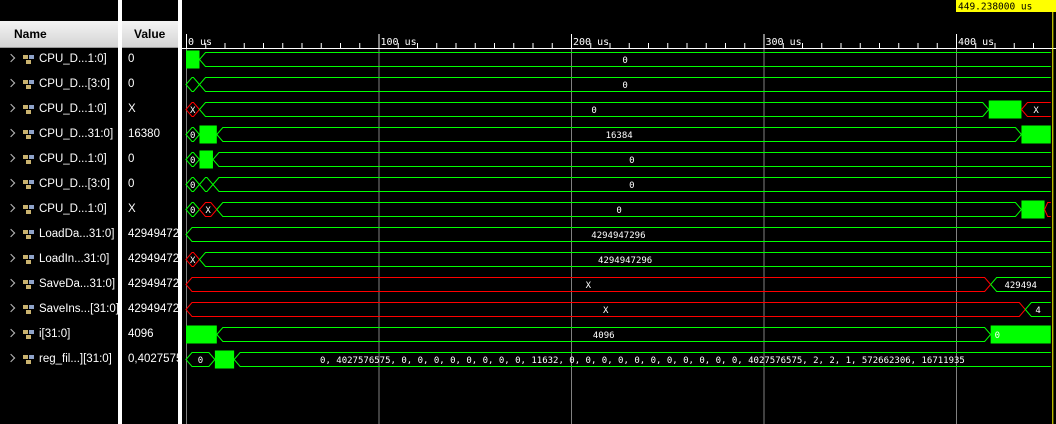  What do you see at coordinates (59, 34) in the screenshot?
I see `name-column-header: Name` at bounding box center [59, 34].